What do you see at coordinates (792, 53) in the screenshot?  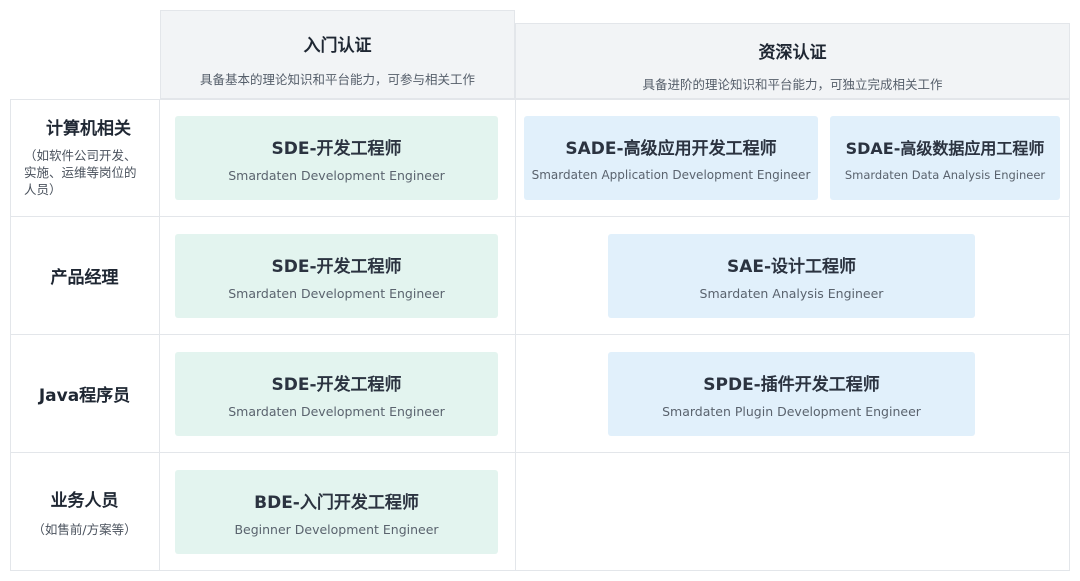 I see `header-senior-title: 资深认证` at bounding box center [792, 53].